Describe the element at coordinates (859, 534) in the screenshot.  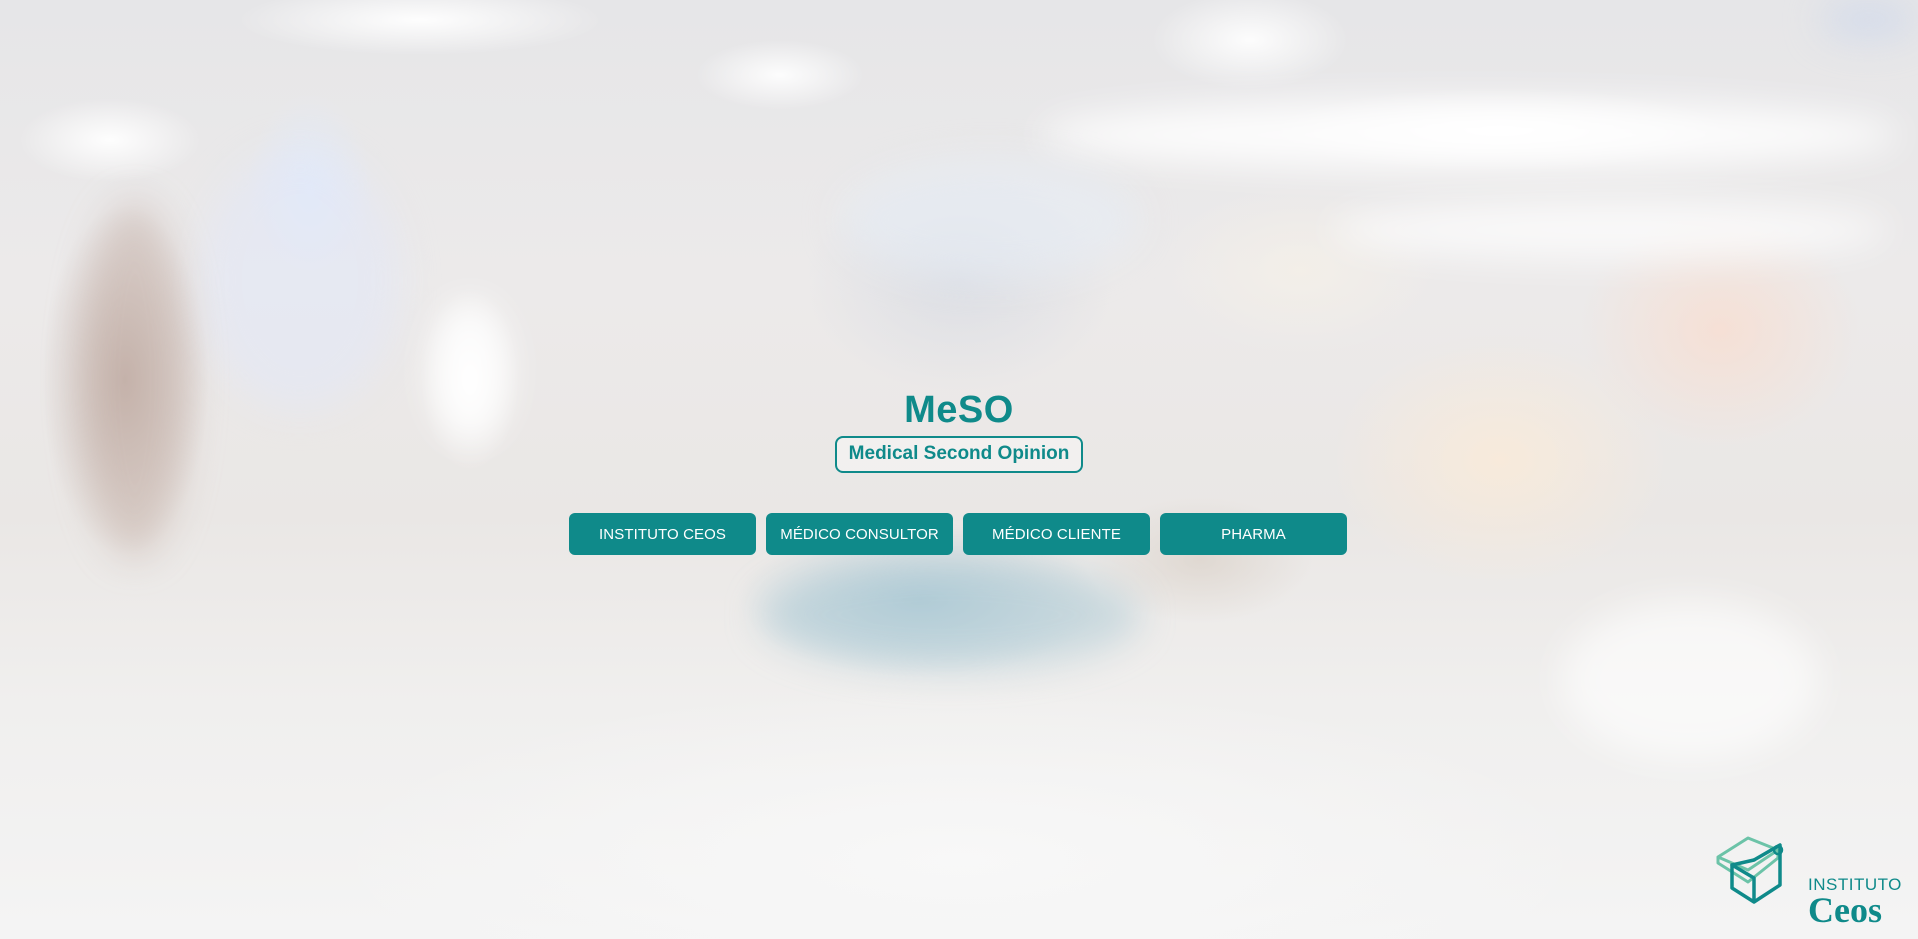
I see `medico-consultor-button: MÉDICO CONSULTOR` at that location.